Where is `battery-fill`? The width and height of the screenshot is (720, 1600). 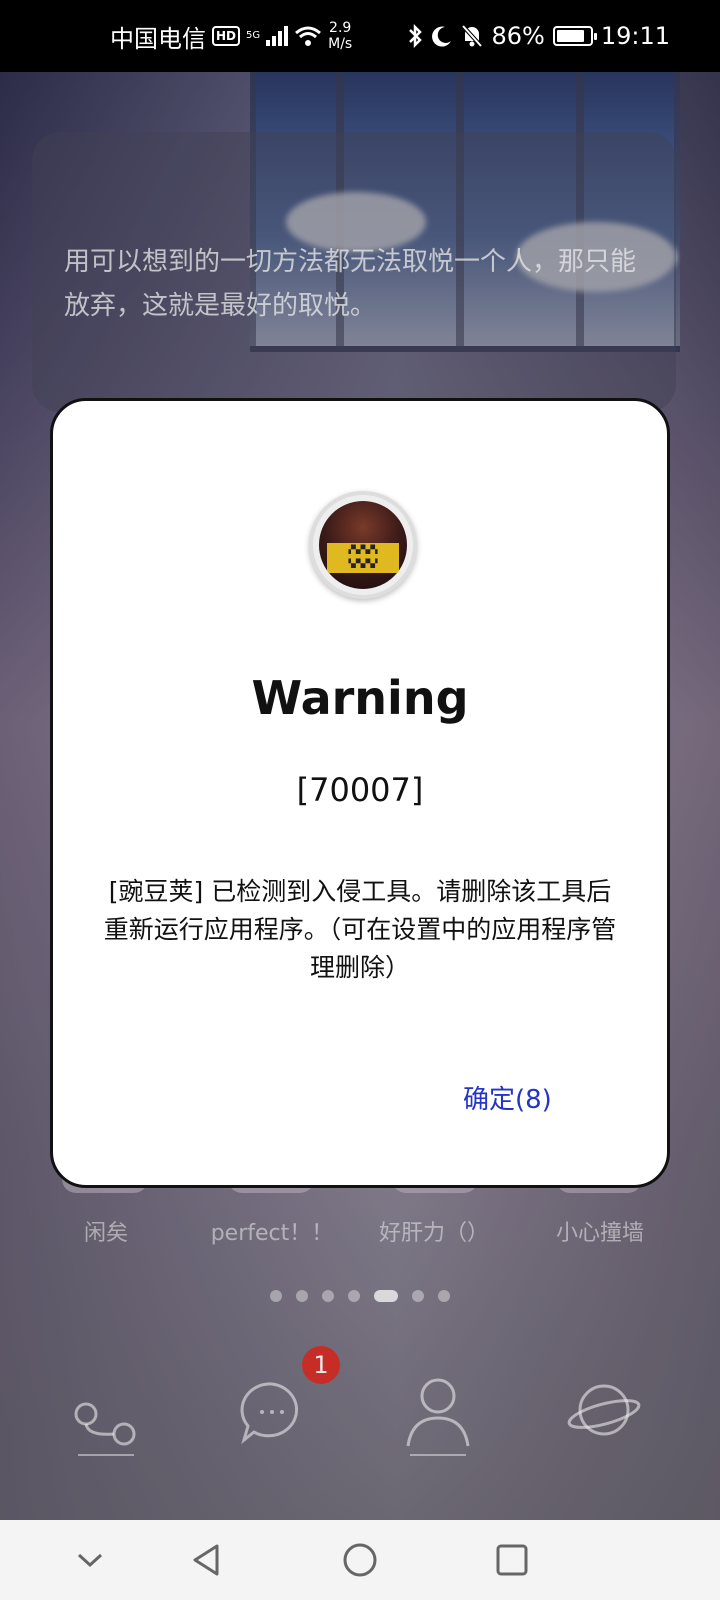 battery-fill is located at coordinates (570, 36).